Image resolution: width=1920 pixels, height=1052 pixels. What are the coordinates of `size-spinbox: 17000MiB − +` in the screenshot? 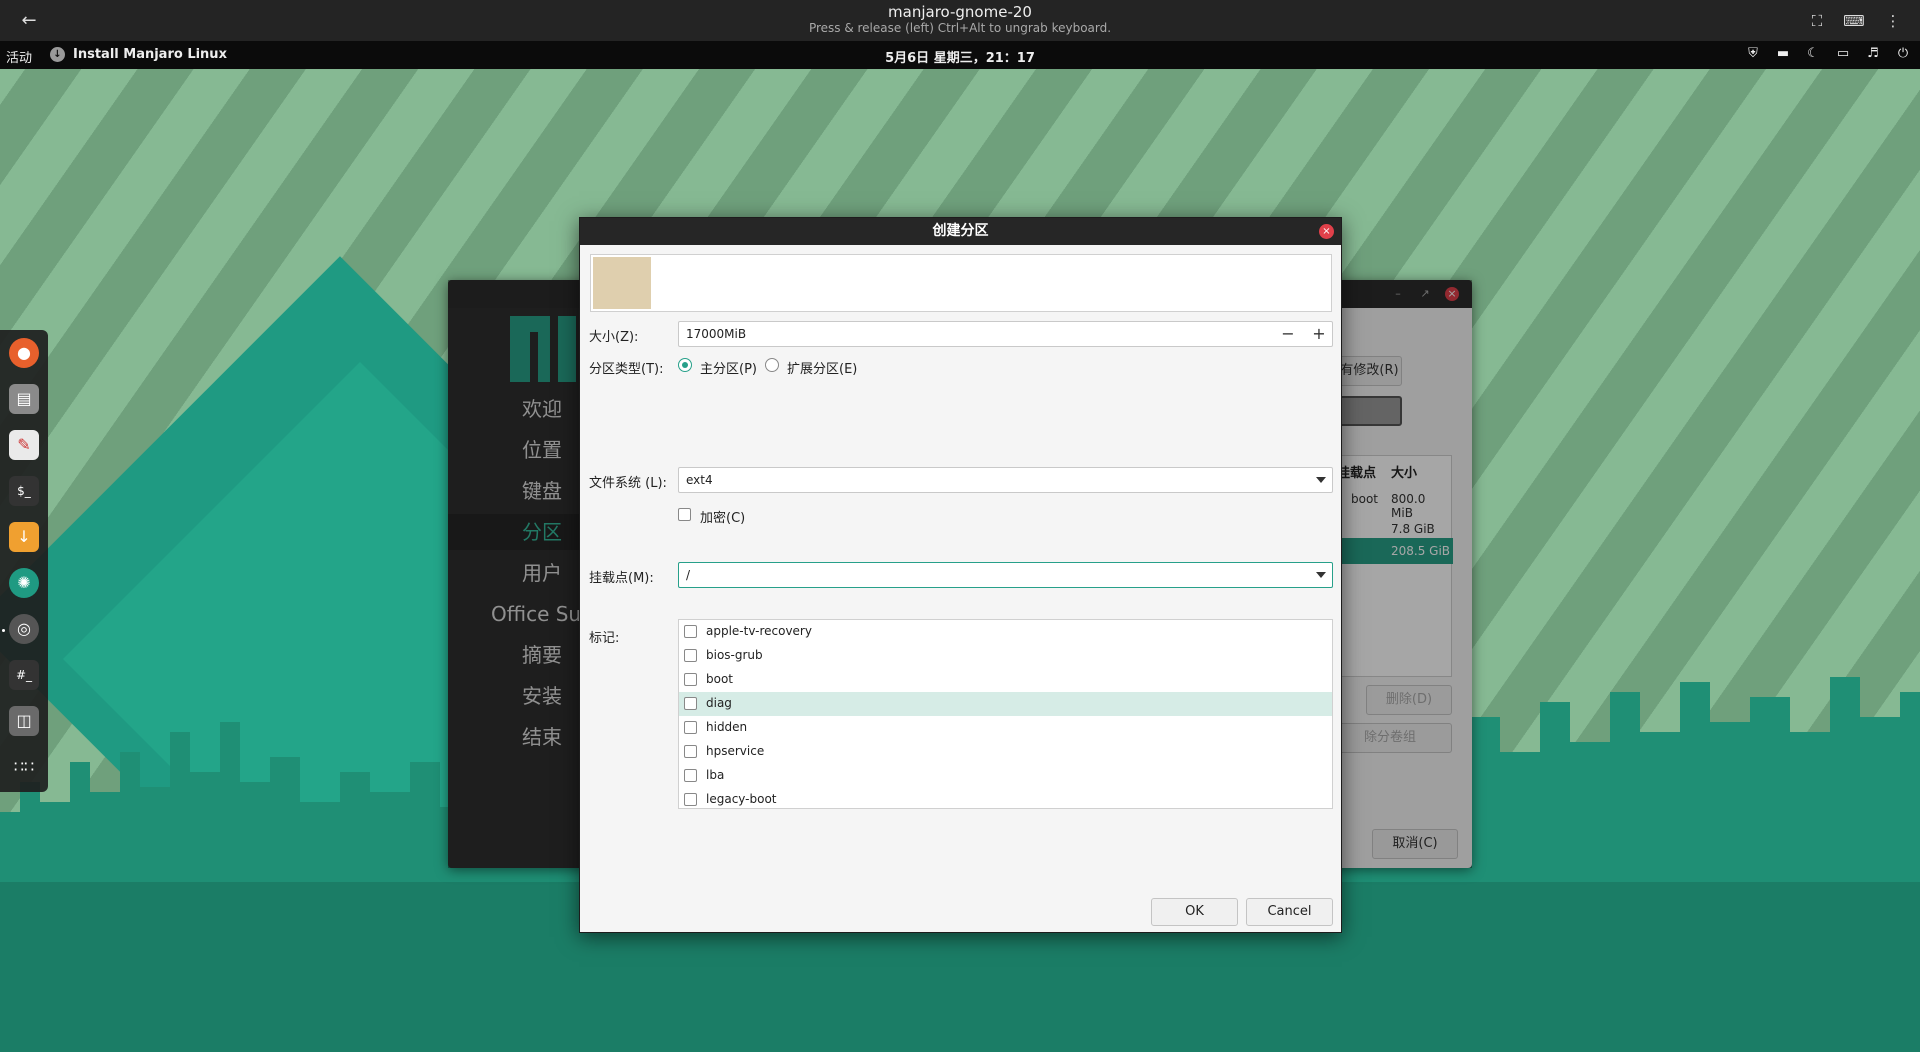 It's located at (1005, 334).